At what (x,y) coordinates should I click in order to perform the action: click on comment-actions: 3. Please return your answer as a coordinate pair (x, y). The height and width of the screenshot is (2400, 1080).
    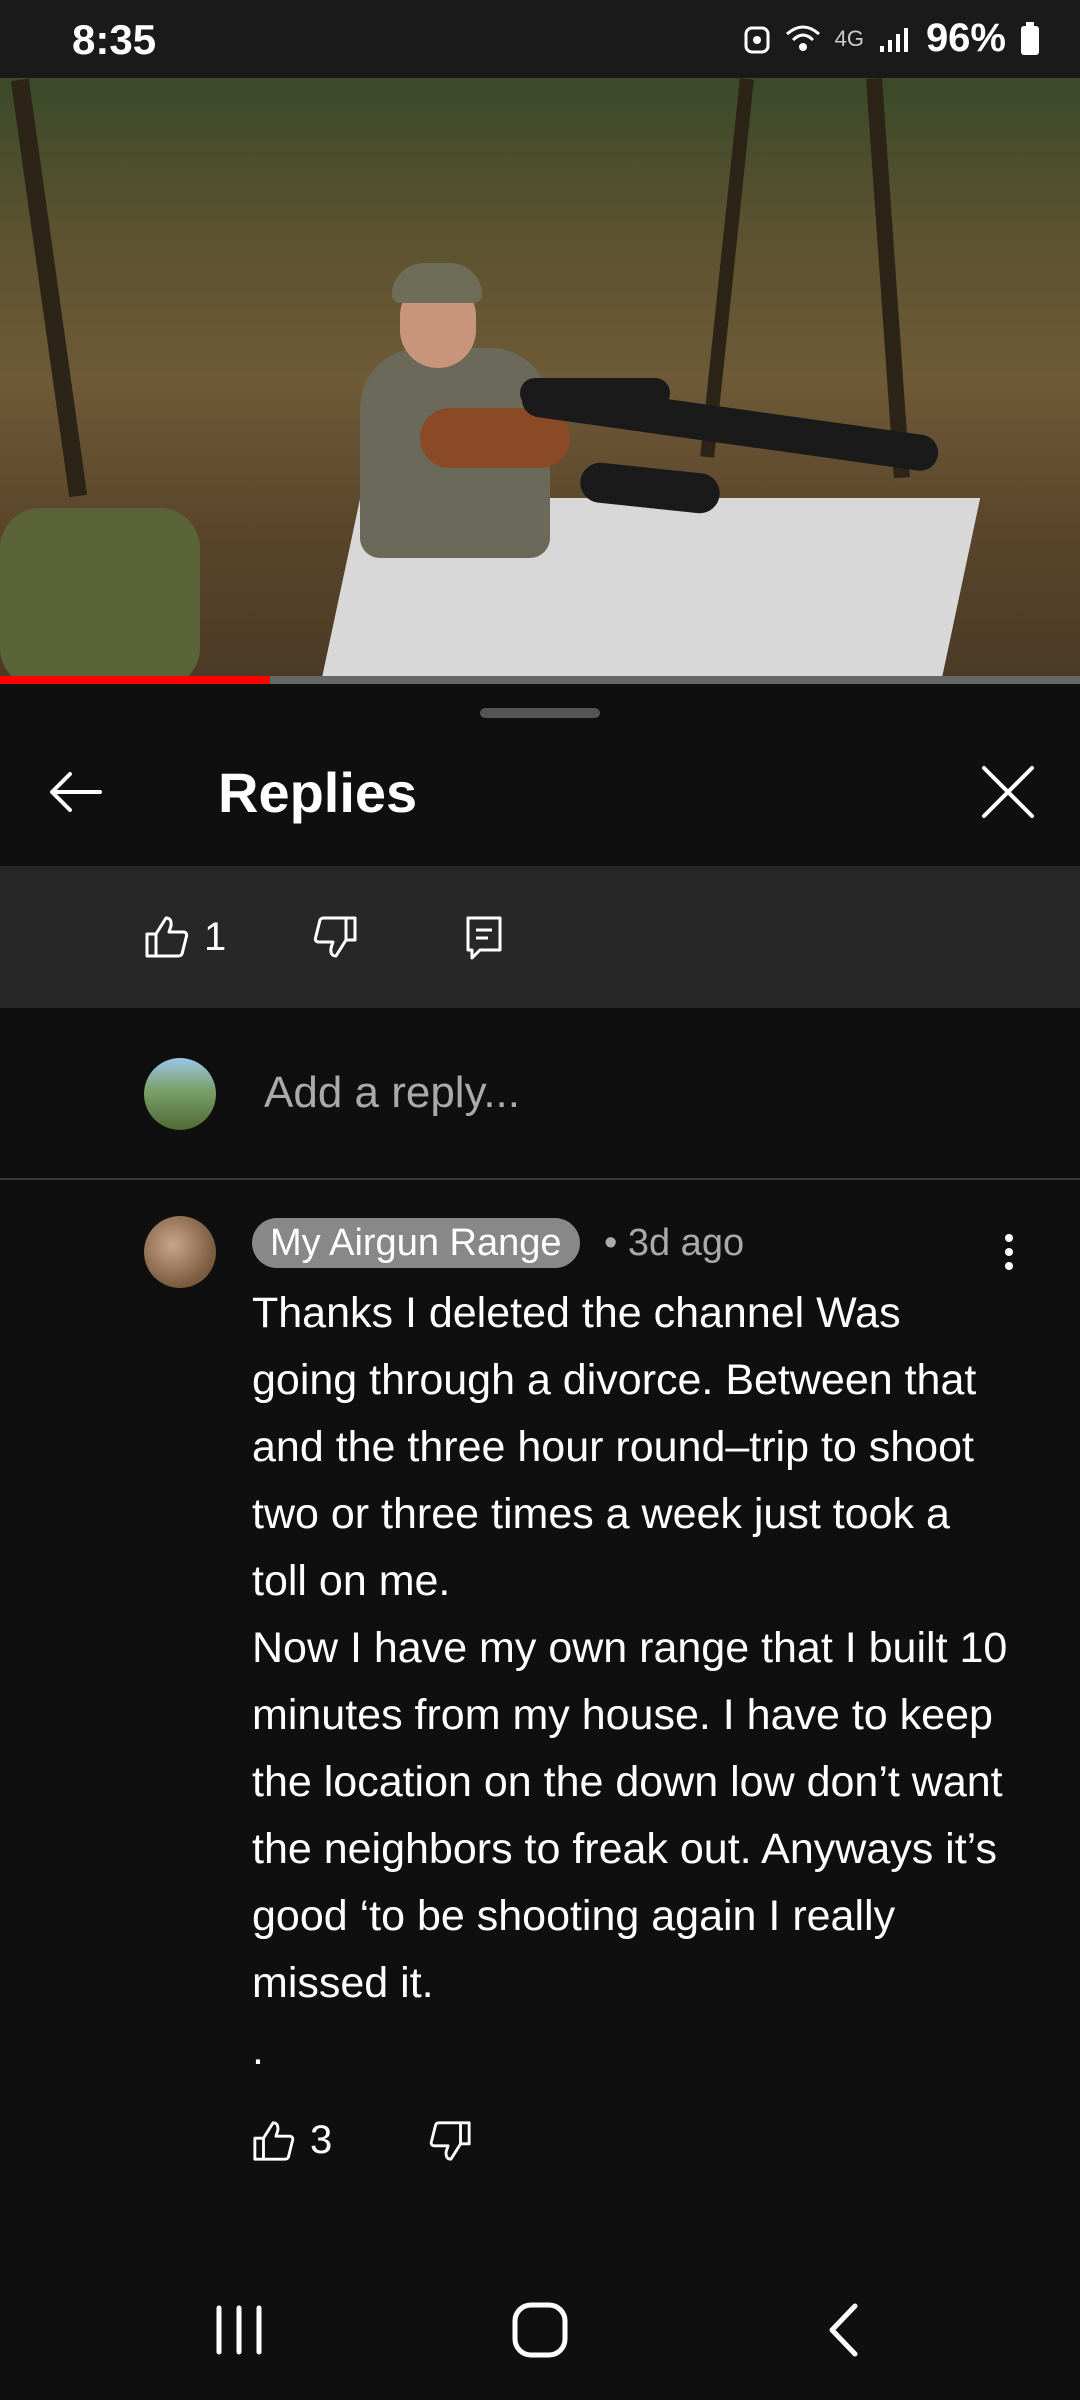
    Looking at the image, I should click on (362, 2140).